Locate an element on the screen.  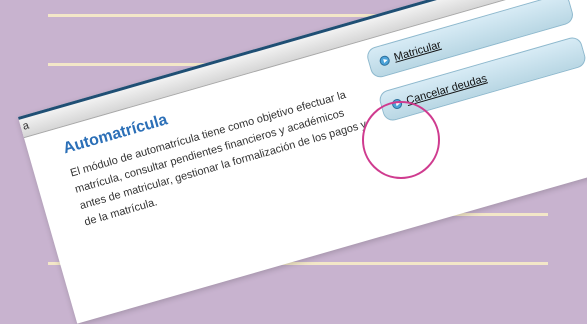
play-circle-icon is located at coordinates (384, 60).